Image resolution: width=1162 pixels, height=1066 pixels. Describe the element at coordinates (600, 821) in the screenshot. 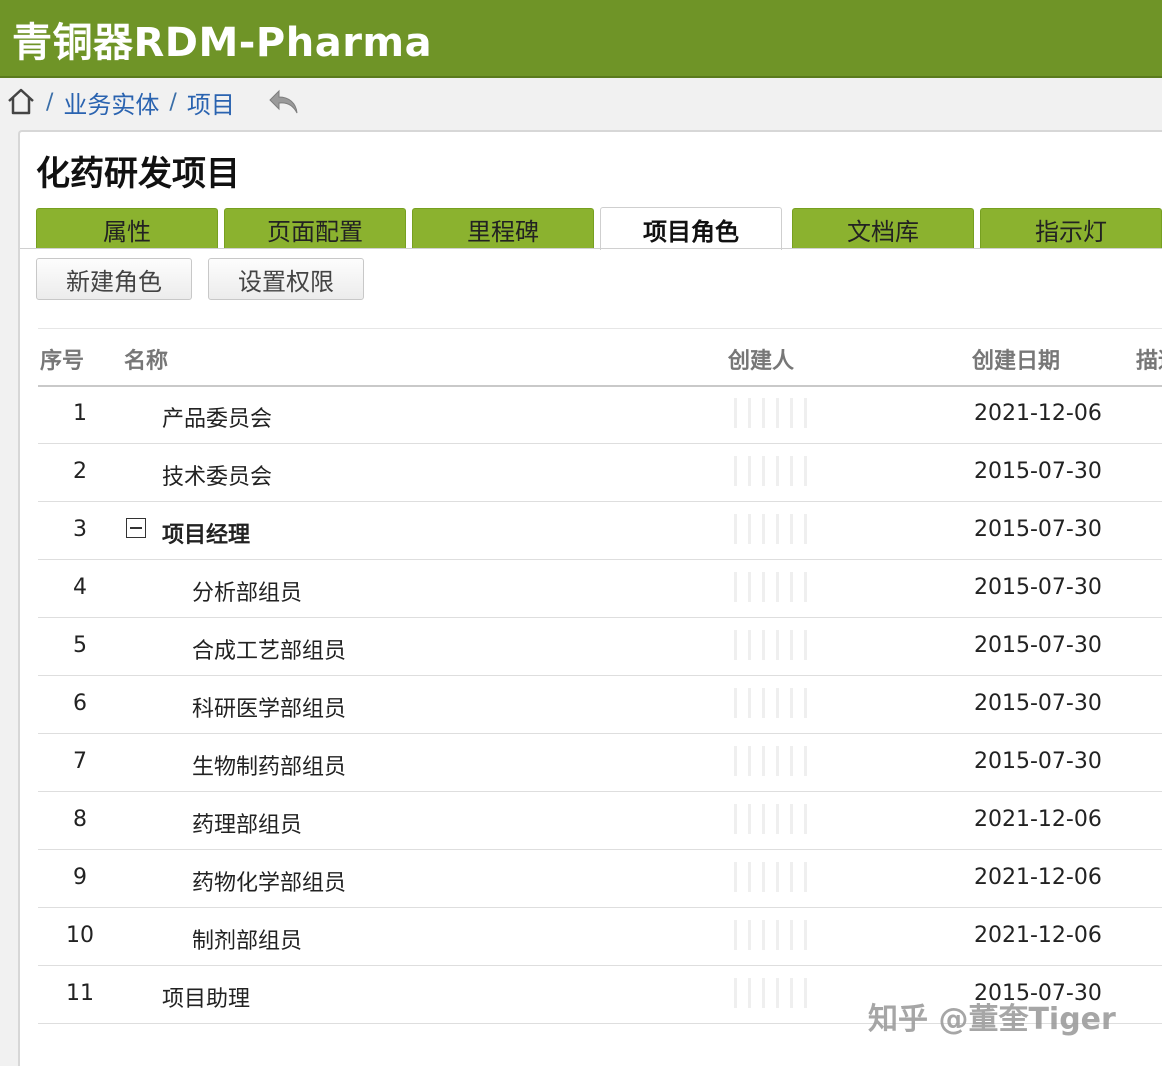

I see `table-row: 8 药理部组员 2021-12-06` at that location.